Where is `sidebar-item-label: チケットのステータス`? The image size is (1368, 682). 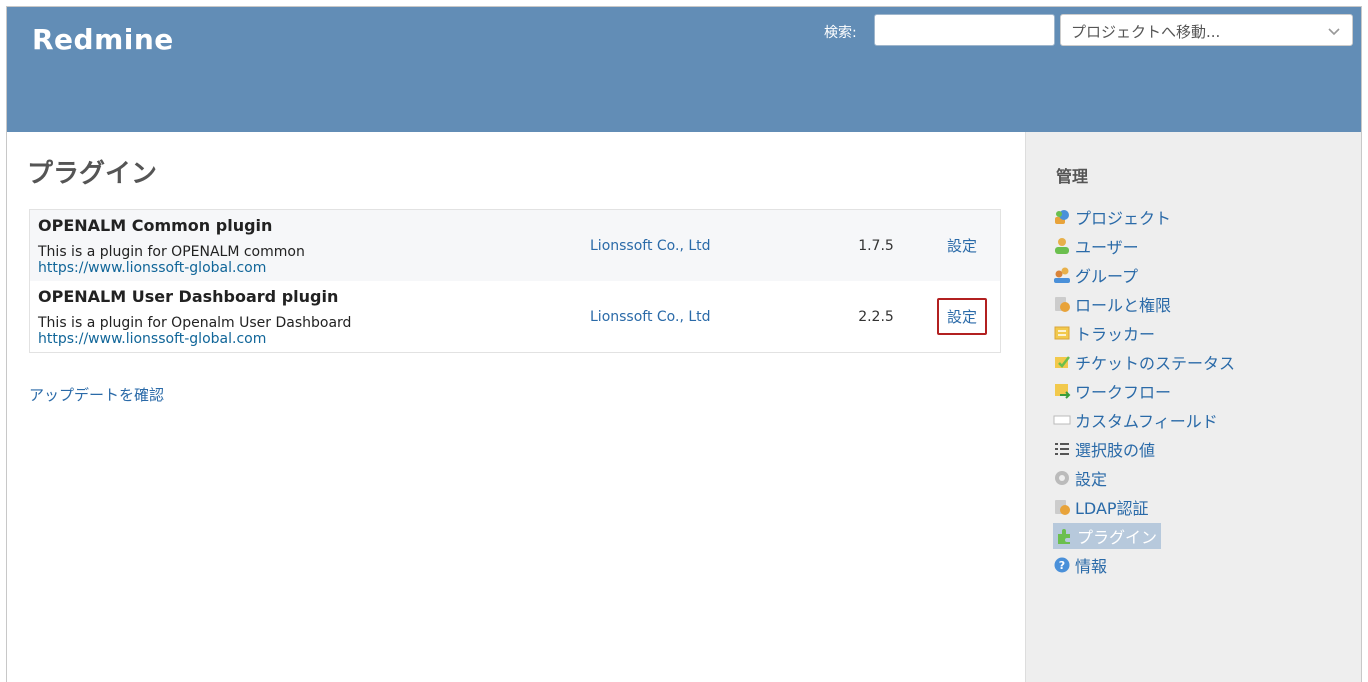 sidebar-item-label: チケットのステータス is located at coordinates (1155, 363).